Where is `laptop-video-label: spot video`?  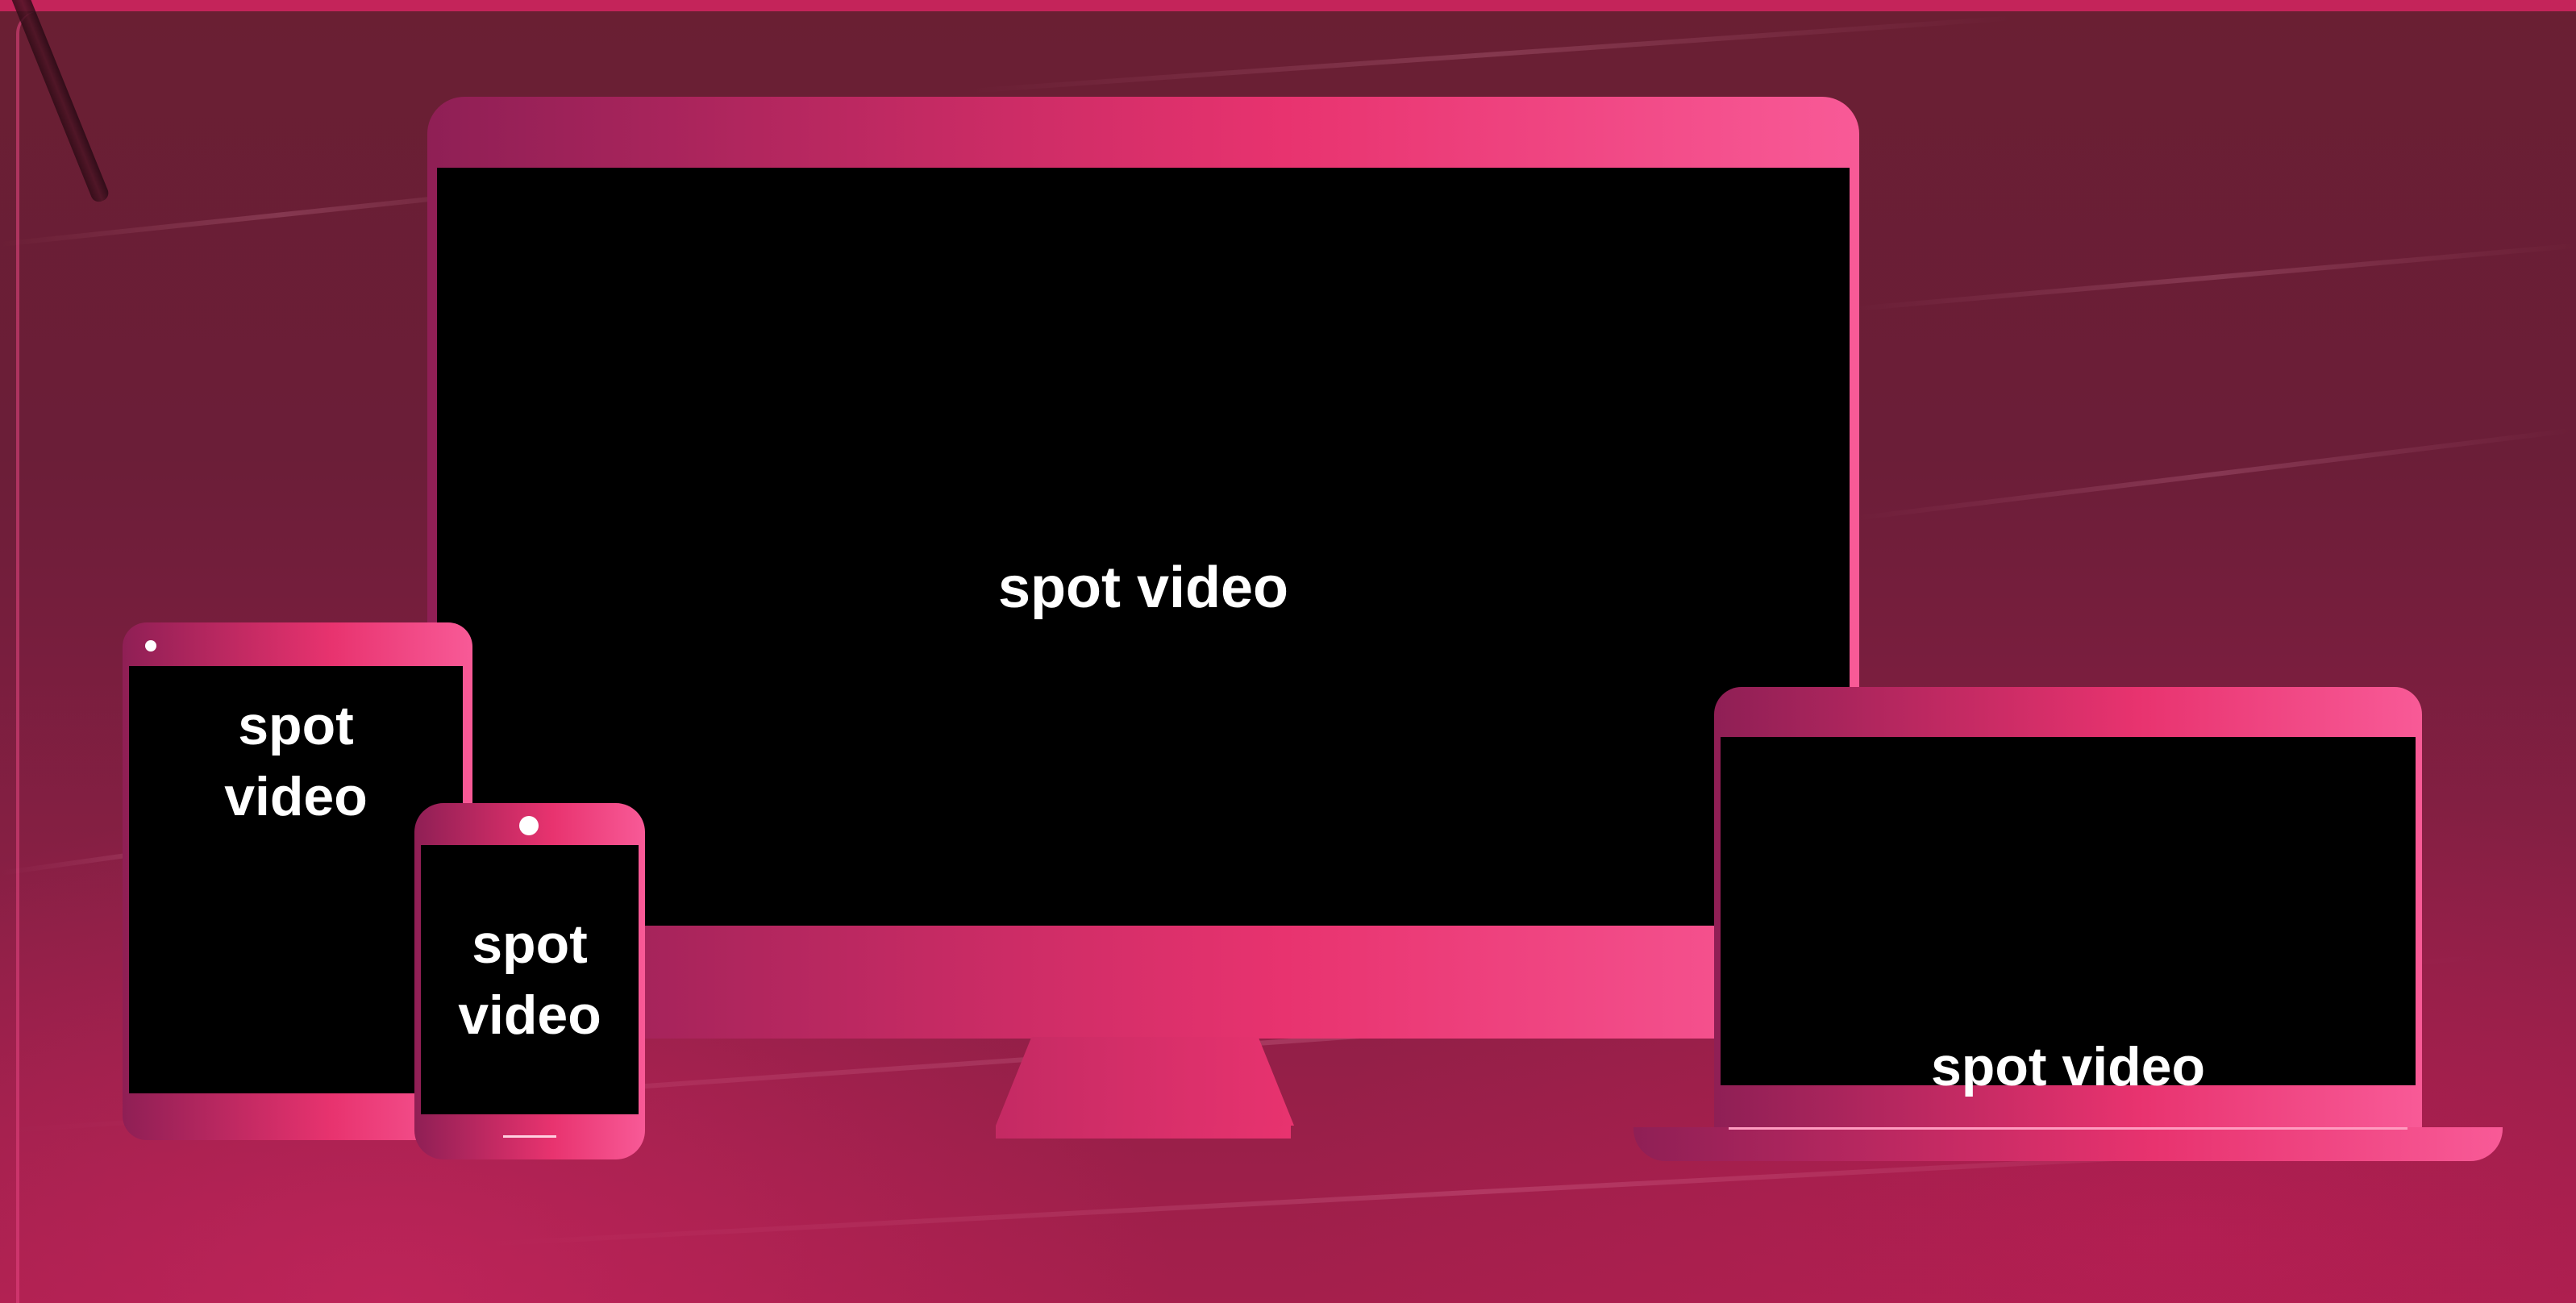 laptop-video-label: spot video is located at coordinates (2068, 1066).